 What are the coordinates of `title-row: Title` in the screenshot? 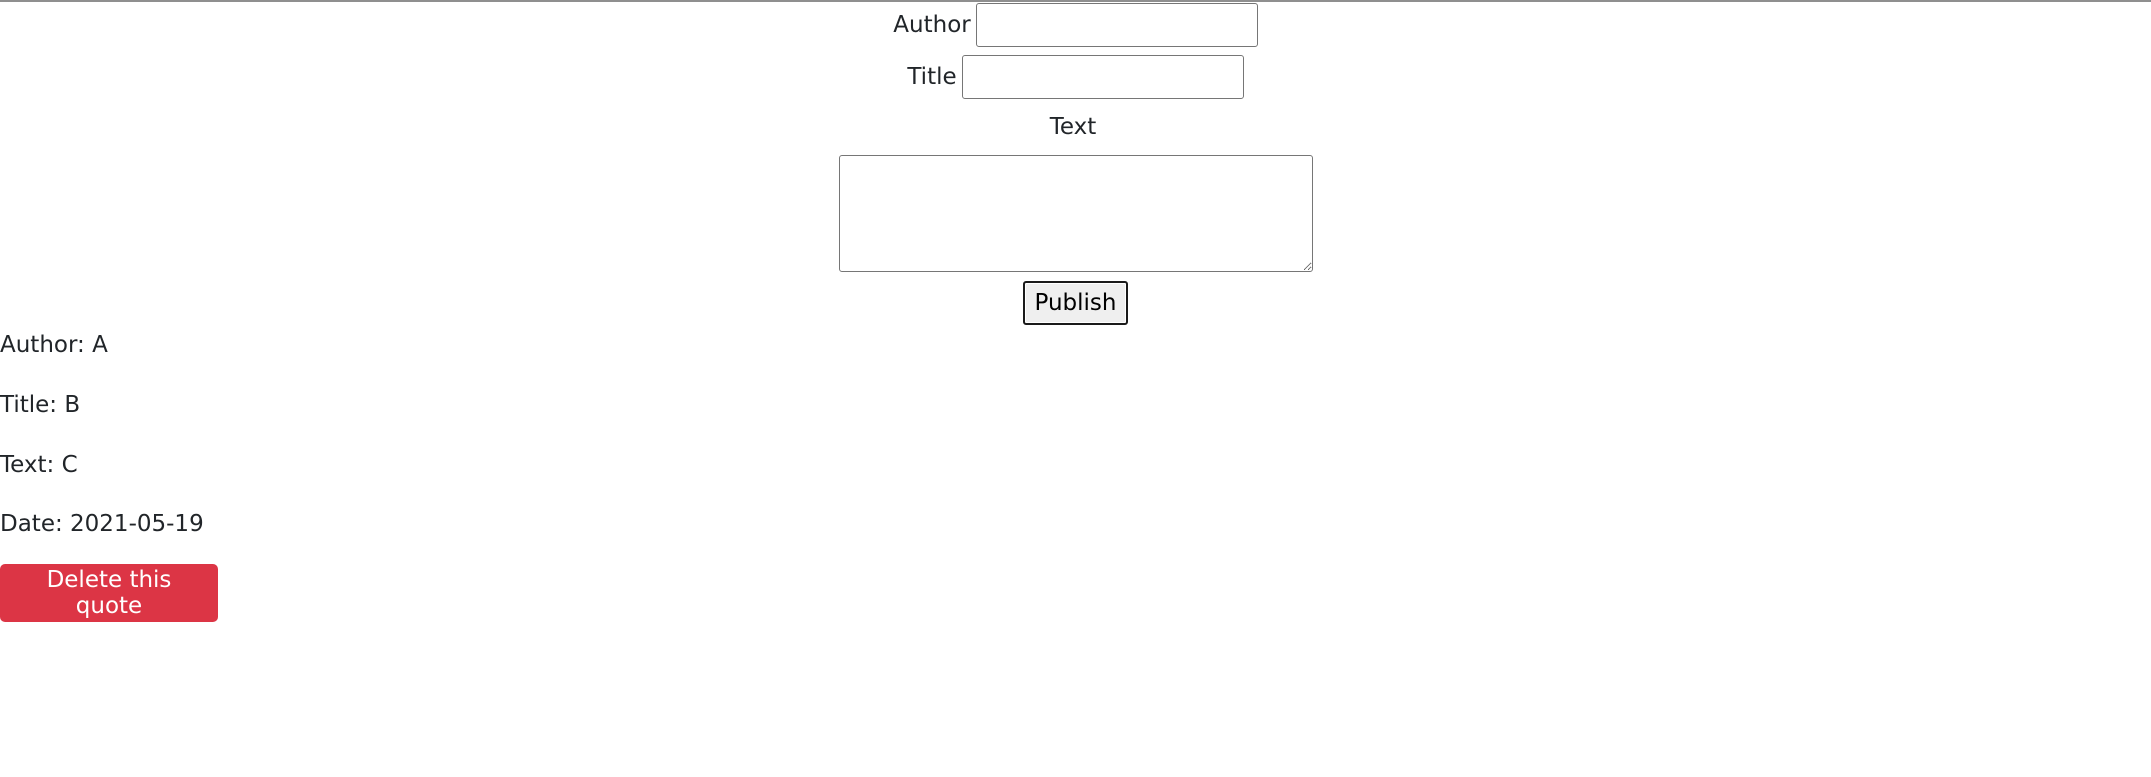 It's located at (1075, 77).